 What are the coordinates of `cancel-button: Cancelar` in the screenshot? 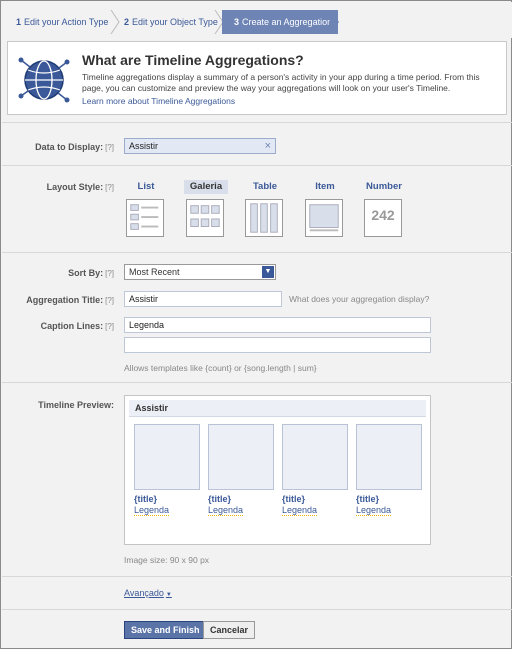 It's located at (229, 630).